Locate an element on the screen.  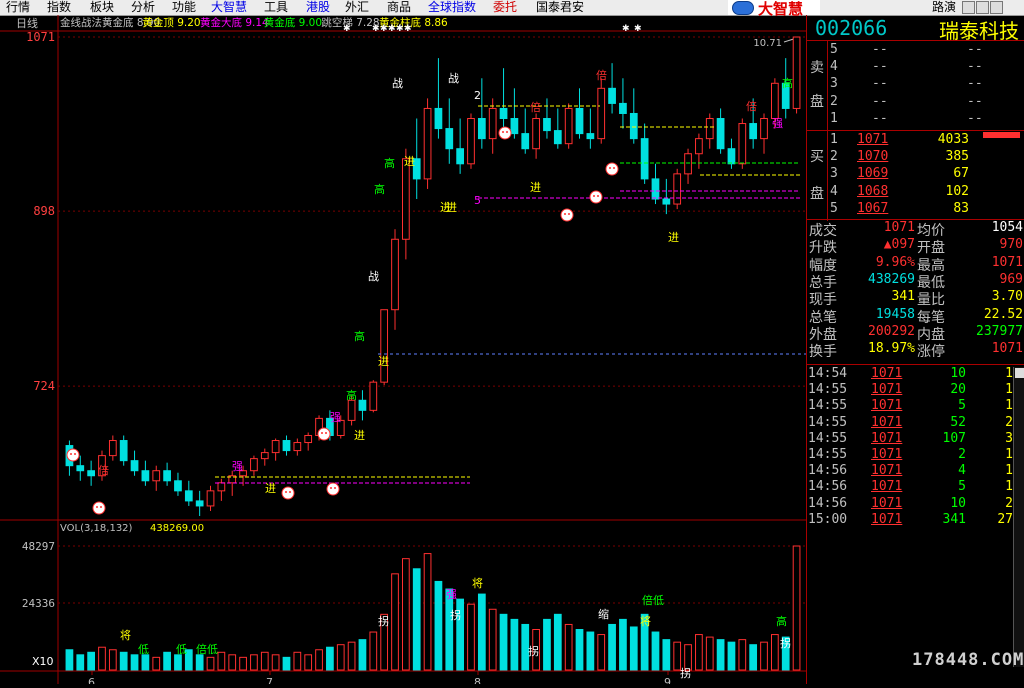
tick-volume: 107 is located at coordinates (954, 438).